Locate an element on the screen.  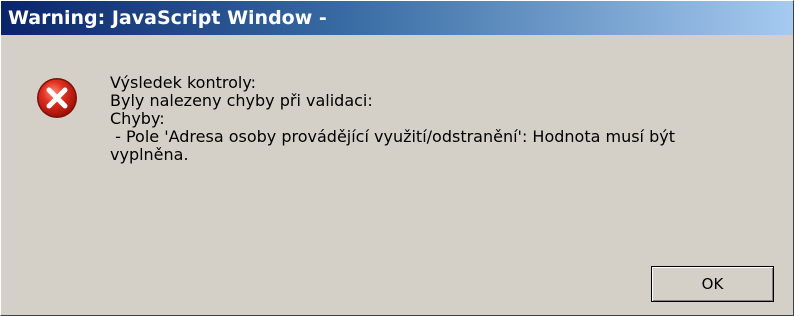
title-bar: Warning: JavaScript Window - is located at coordinates (397, 18).